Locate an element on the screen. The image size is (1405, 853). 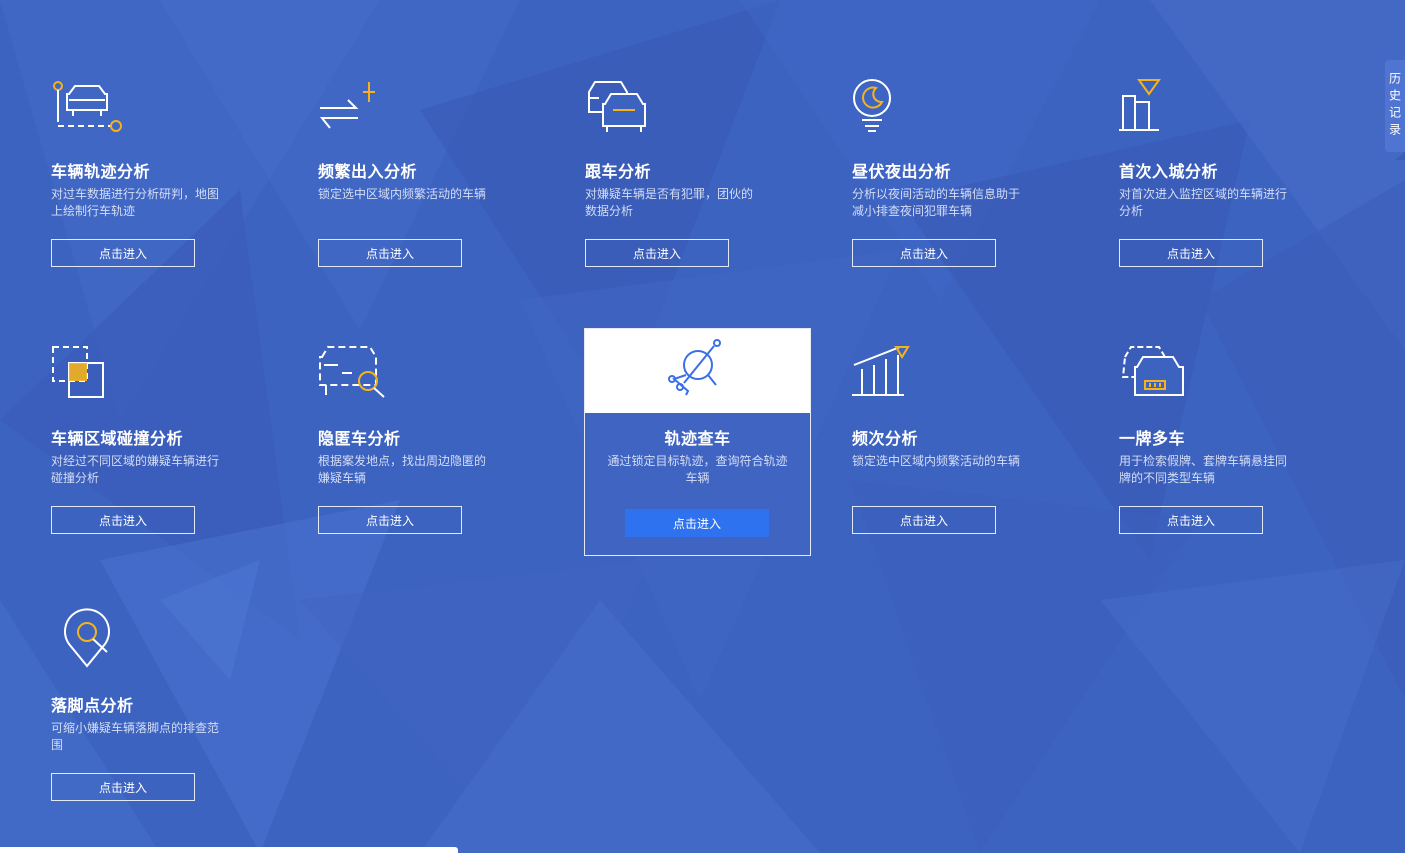
card-description: 根据案发地点，找出周边隐匿的嫌疑车辆 is located at coordinates (402, 469).